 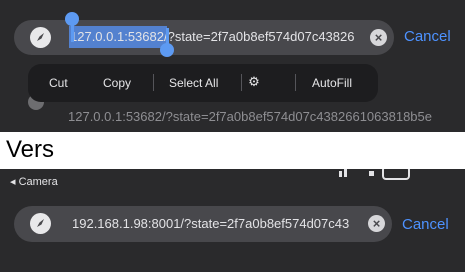 What do you see at coordinates (167, 50) in the screenshot?
I see `selection-end-handle` at bounding box center [167, 50].